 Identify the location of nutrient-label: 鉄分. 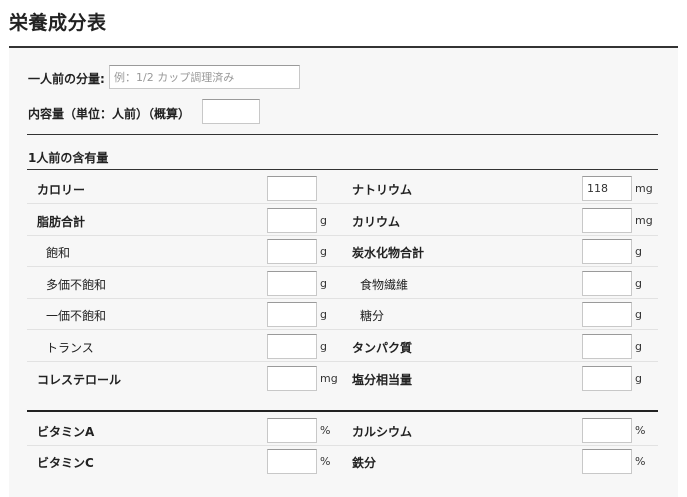
(364, 463).